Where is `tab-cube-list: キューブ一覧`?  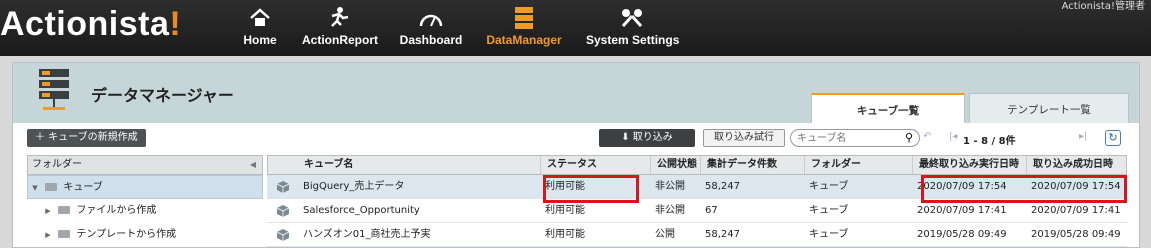 tab-cube-list: キューブ一覧 is located at coordinates (888, 108).